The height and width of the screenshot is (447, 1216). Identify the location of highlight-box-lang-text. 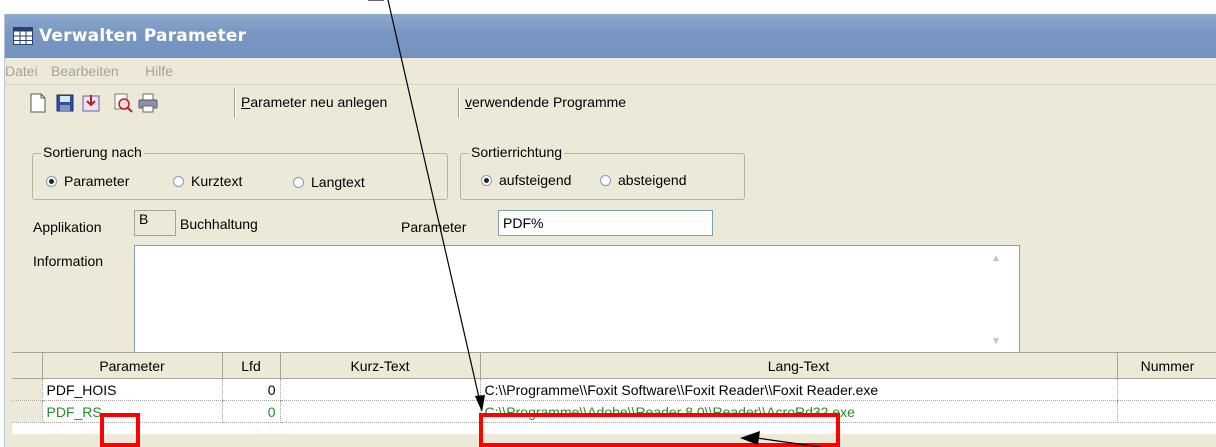
(659, 430).